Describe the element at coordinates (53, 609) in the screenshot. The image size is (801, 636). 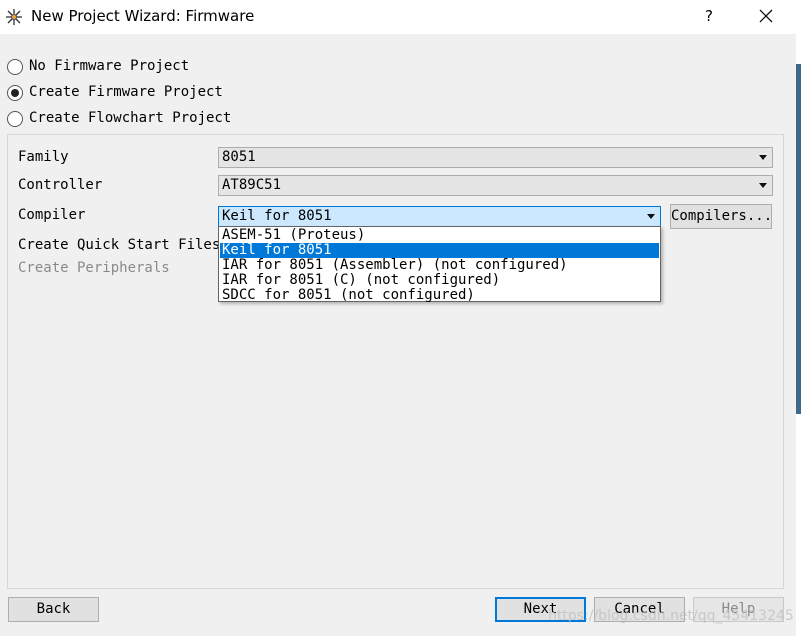
I see `back-button: Back` at that location.